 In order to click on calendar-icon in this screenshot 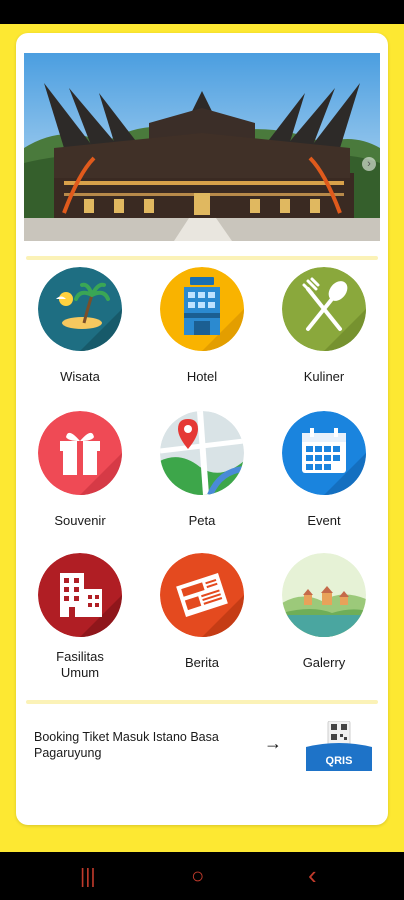, I will do `click(324, 453)`.